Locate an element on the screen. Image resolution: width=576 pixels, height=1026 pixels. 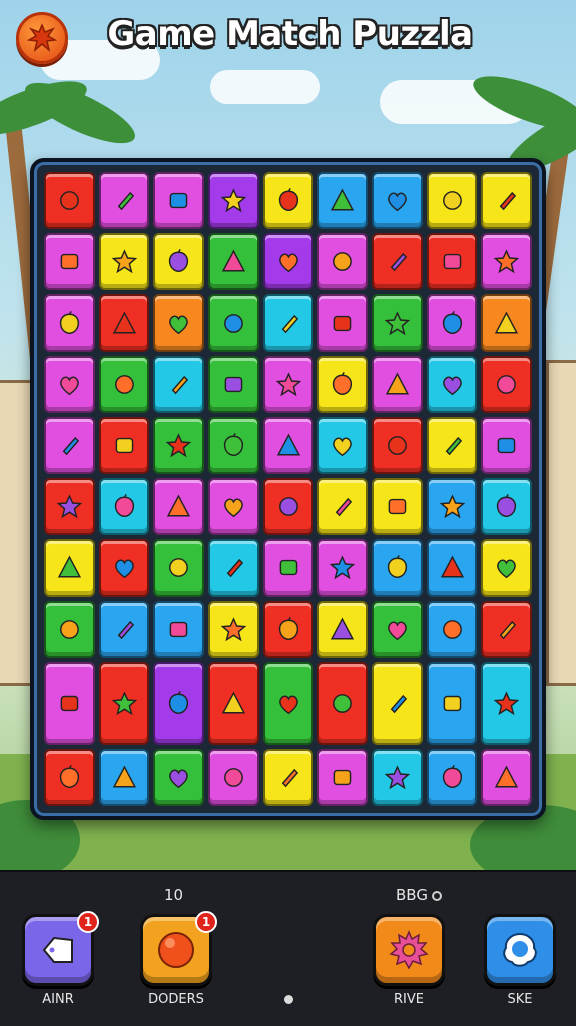
ainr-button: 1 is located at coordinates (60, 948).